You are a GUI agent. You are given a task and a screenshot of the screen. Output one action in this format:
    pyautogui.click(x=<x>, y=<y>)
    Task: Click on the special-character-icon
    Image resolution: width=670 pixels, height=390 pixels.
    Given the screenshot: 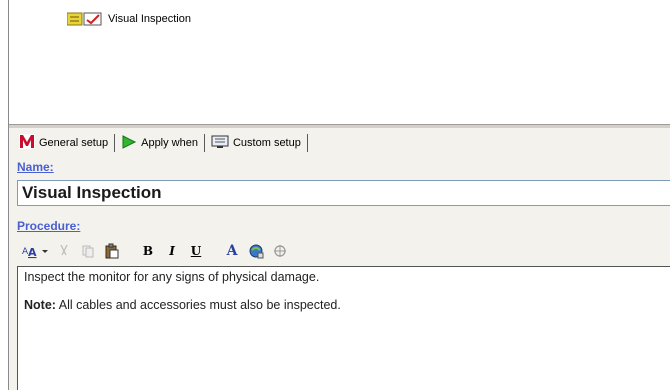 What is the action you would take?
    pyautogui.click(x=280, y=251)
    